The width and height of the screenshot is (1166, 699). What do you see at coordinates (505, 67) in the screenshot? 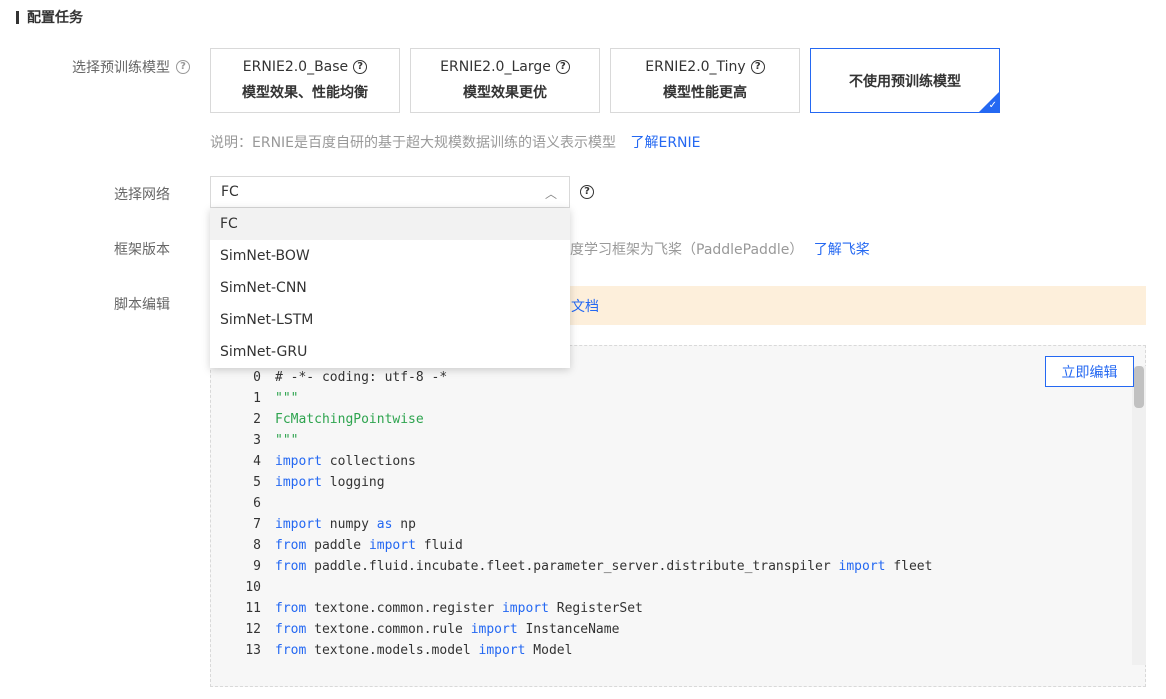
I see `card-name-row: ERNIE2.0_Large ?` at bounding box center [505, 67].